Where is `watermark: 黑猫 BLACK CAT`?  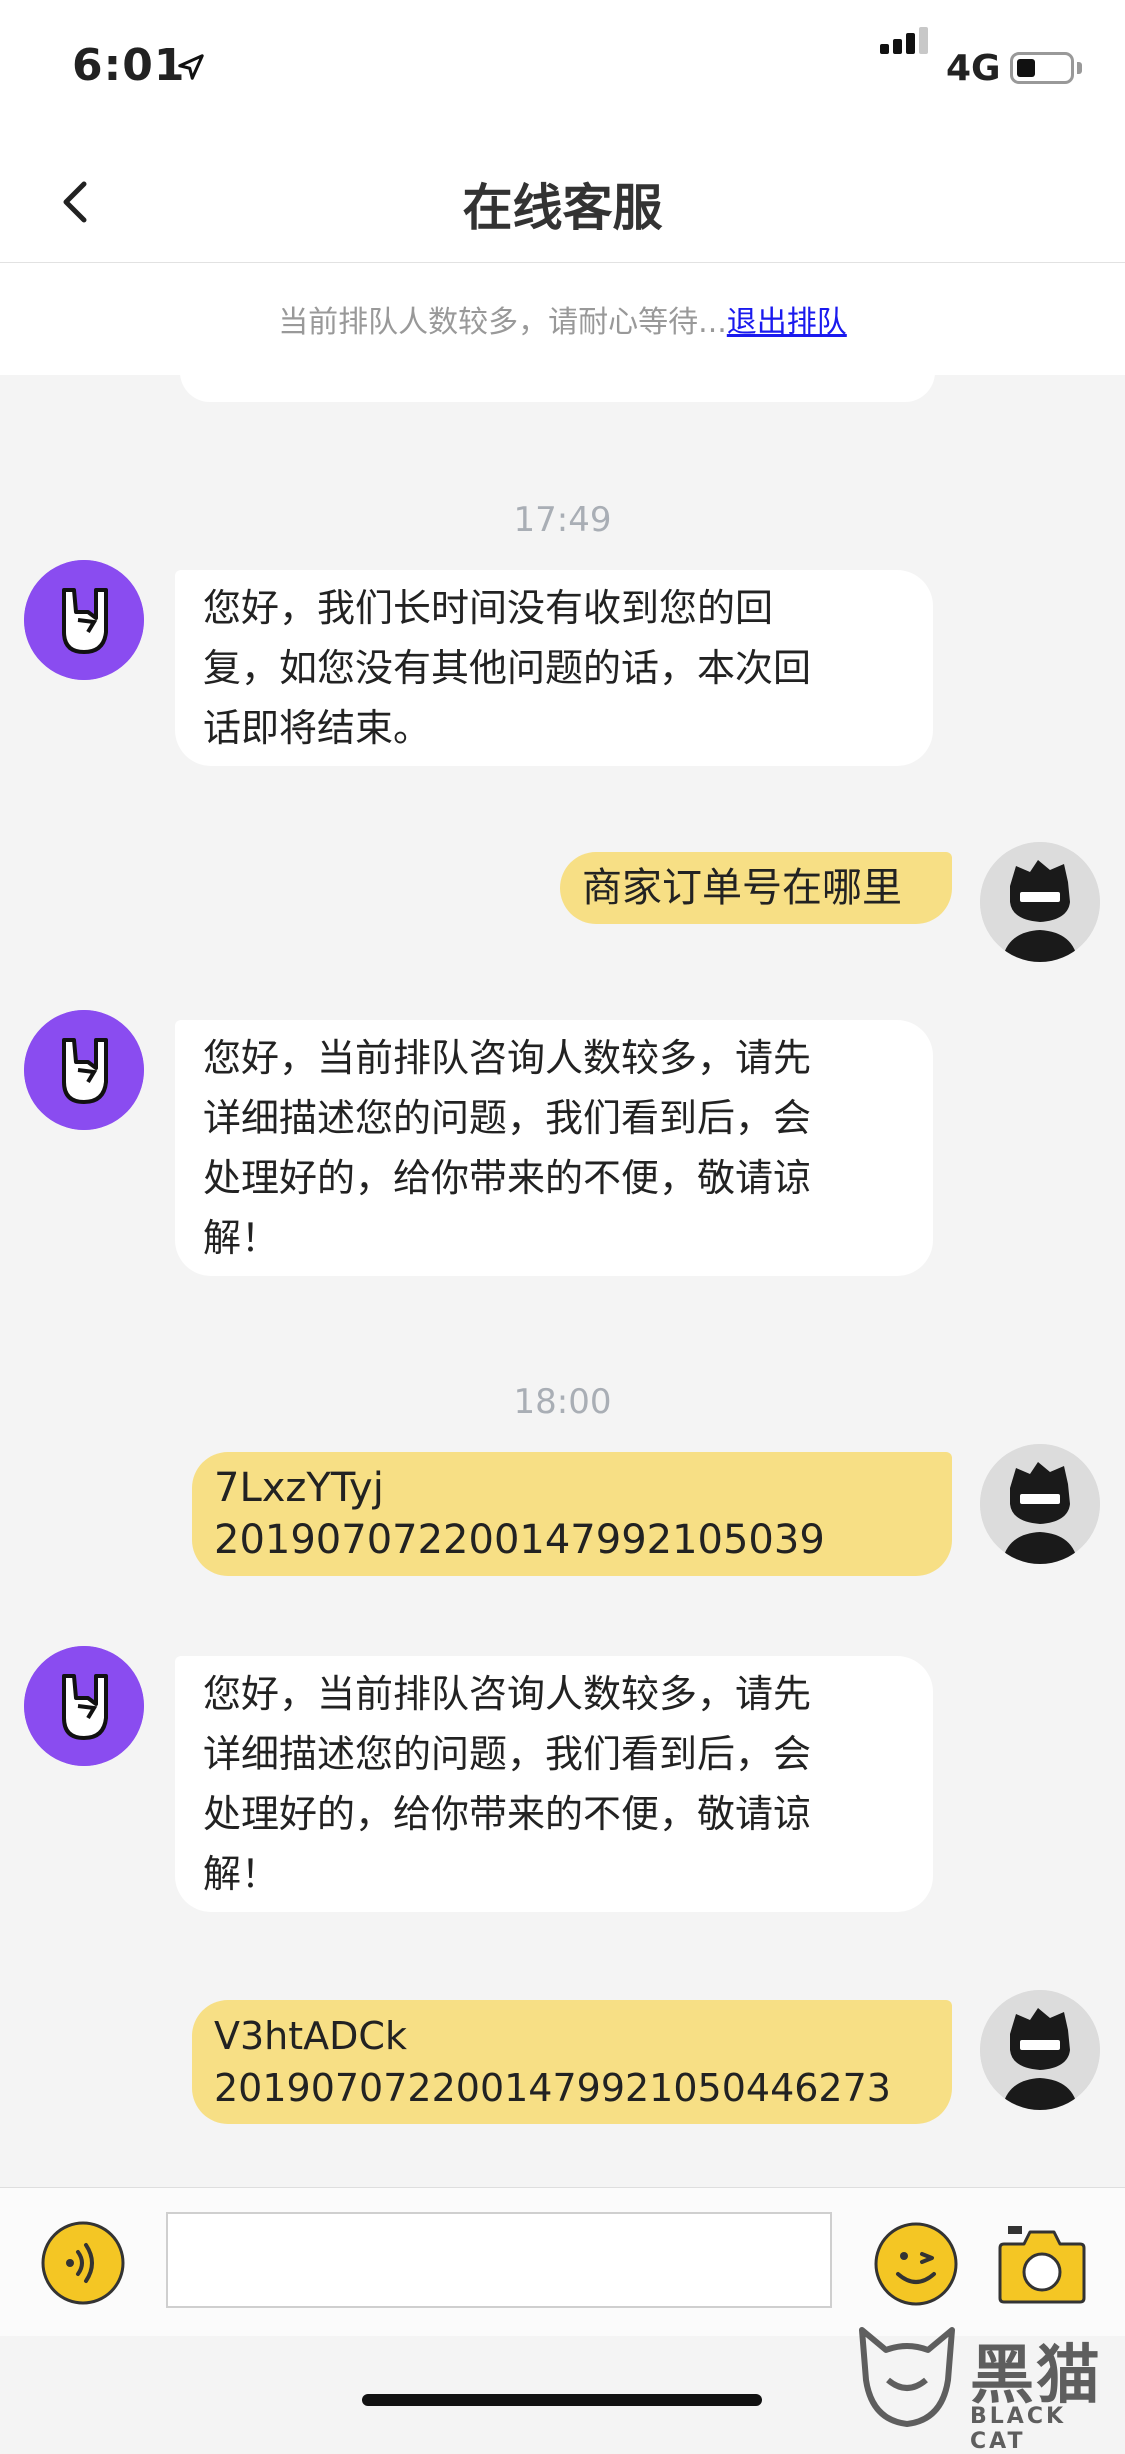
watermark: 黑猫 BLACK CAT is located at coordinates (987, 2387).